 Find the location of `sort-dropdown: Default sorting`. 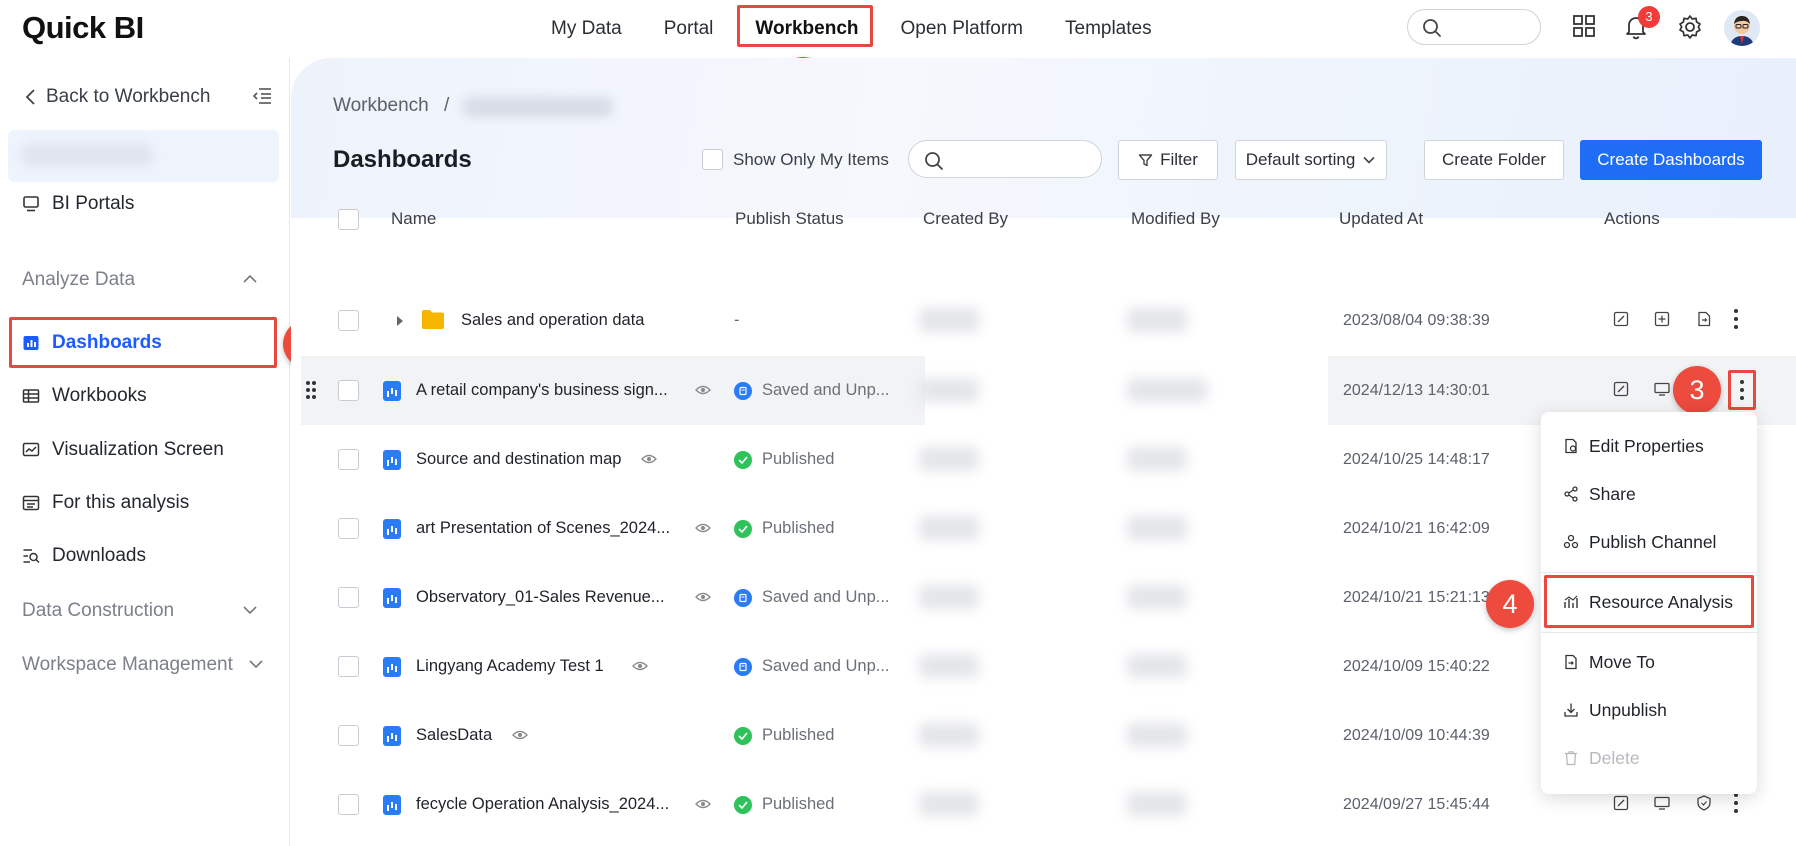

sort-dropdown: Default sorting is located at coordinates (1311, 160).